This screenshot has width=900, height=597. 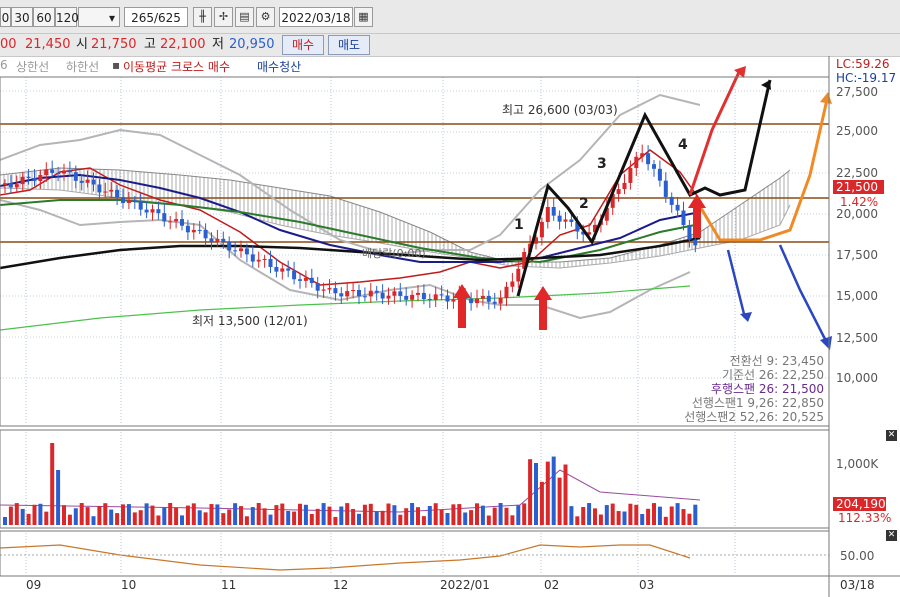 I want to click on high-annotation: 최고 26,600 (03/03), so click(x=560, y=110).